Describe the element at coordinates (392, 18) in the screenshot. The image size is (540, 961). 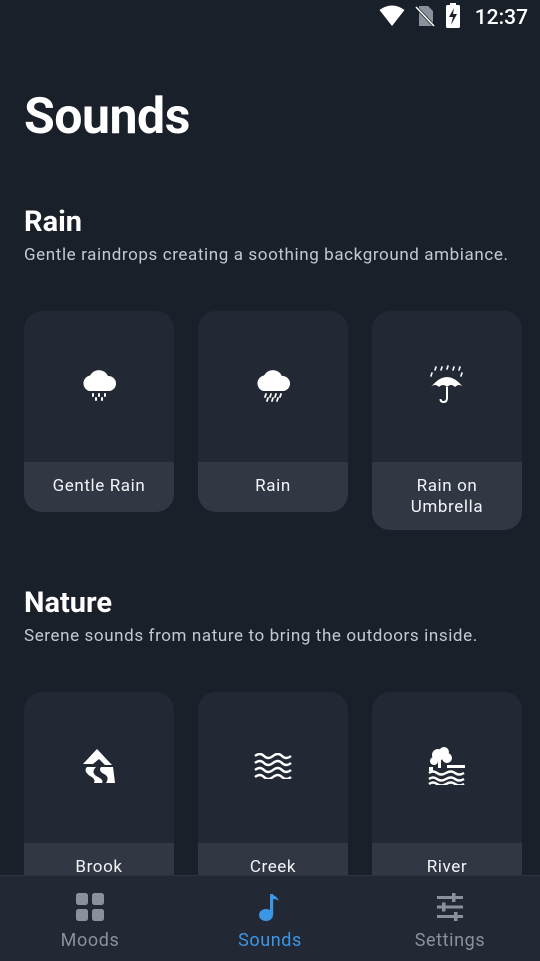
I see `wifi-icon` at that location.